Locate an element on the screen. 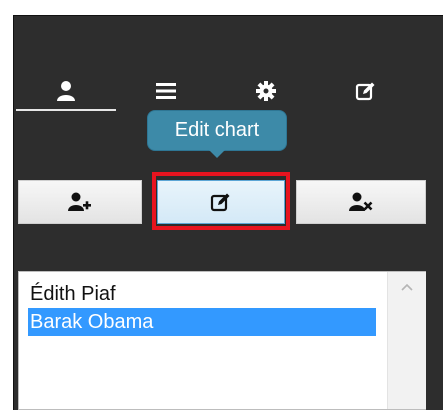  tooltip-arrow is located at coordinates (217, 154).